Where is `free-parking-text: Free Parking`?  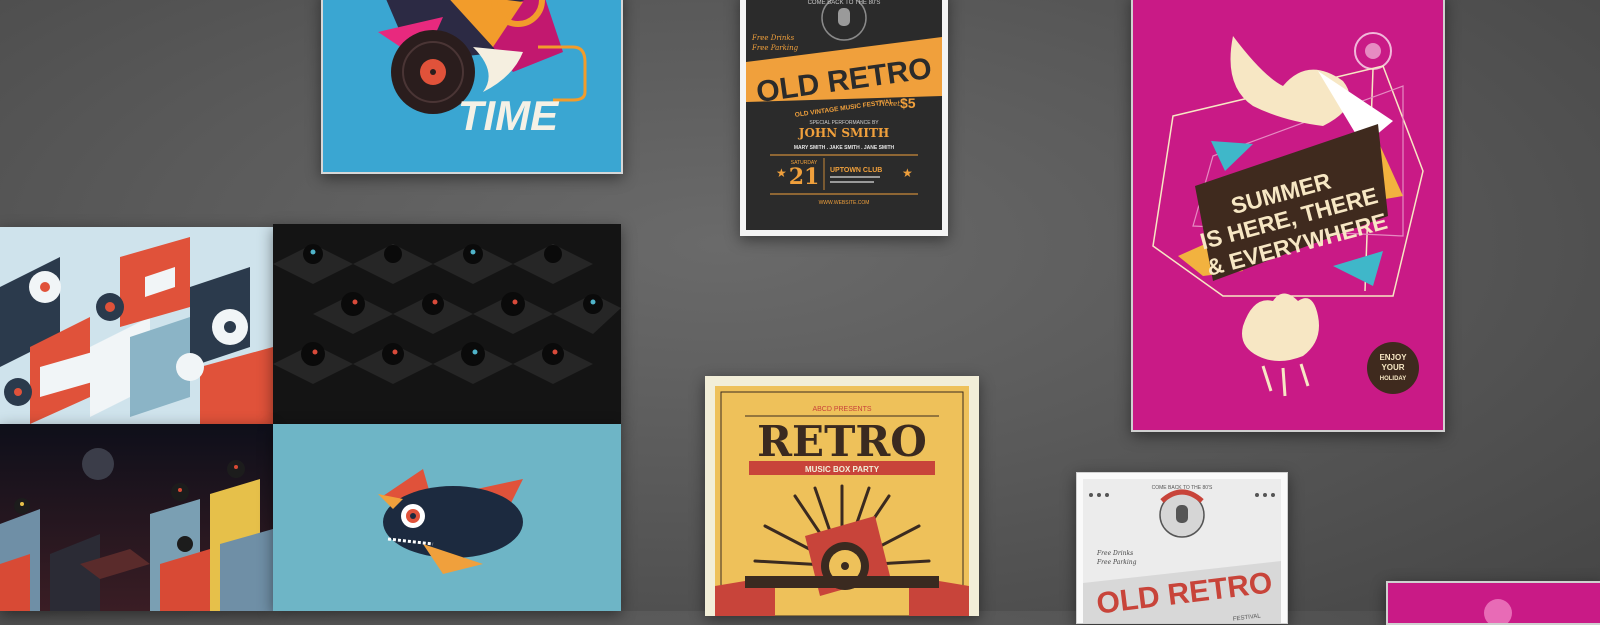 free-parking-text: Free Parking is located at coordinates (775, 48).